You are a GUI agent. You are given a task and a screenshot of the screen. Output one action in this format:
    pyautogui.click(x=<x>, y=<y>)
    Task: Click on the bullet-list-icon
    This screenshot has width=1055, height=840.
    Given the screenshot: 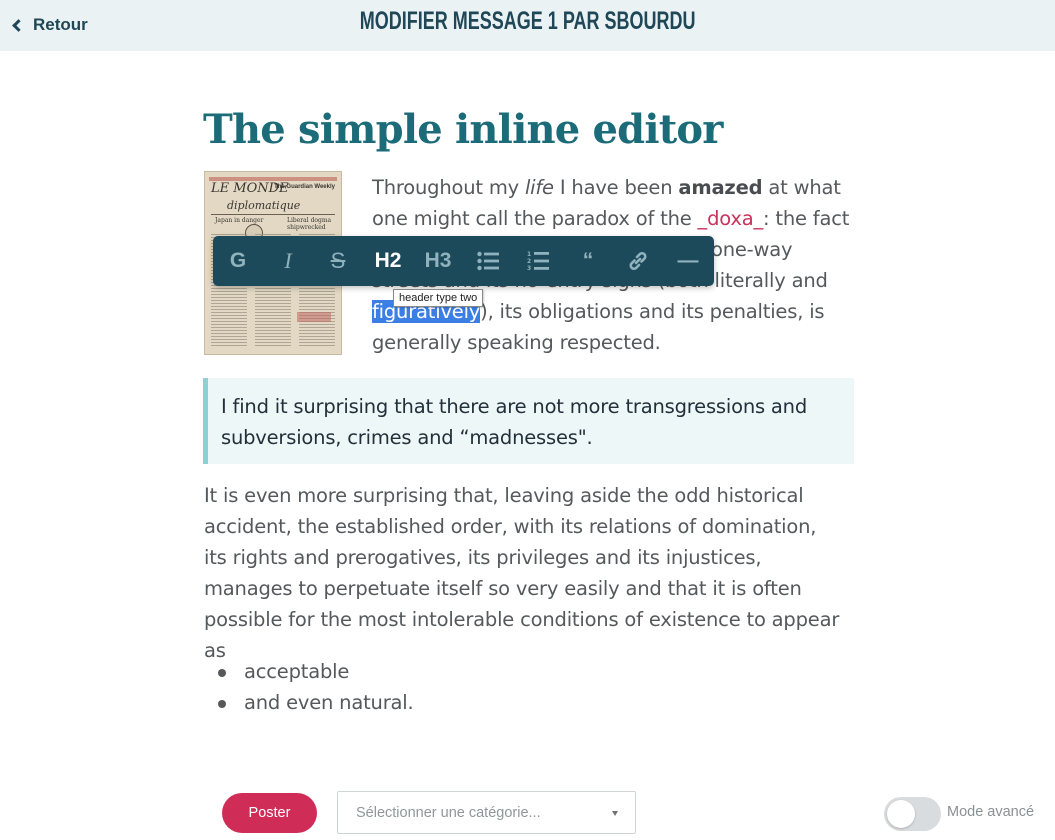 What is the action you would take?
    pyautogui.click(x=488, y=261)
    